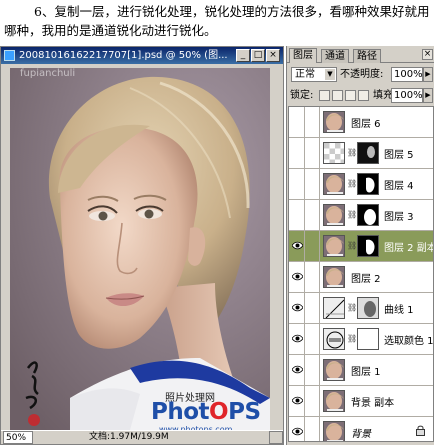 The height and width of the screenshot is (445, 434). I want to click on layer-row: ⛓ 图层 5, so click(361, 153).